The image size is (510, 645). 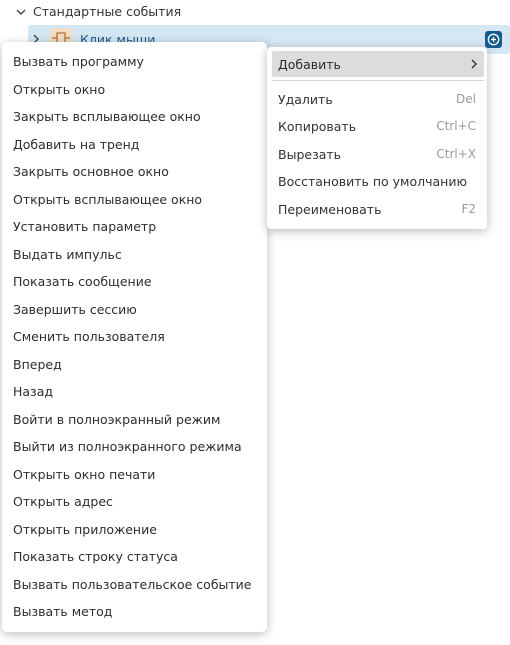 What do you see at coordinates (107, 11) in the screenshot?
I see `tree-group-title: Стандартные события` at bounding box center [107, 11].